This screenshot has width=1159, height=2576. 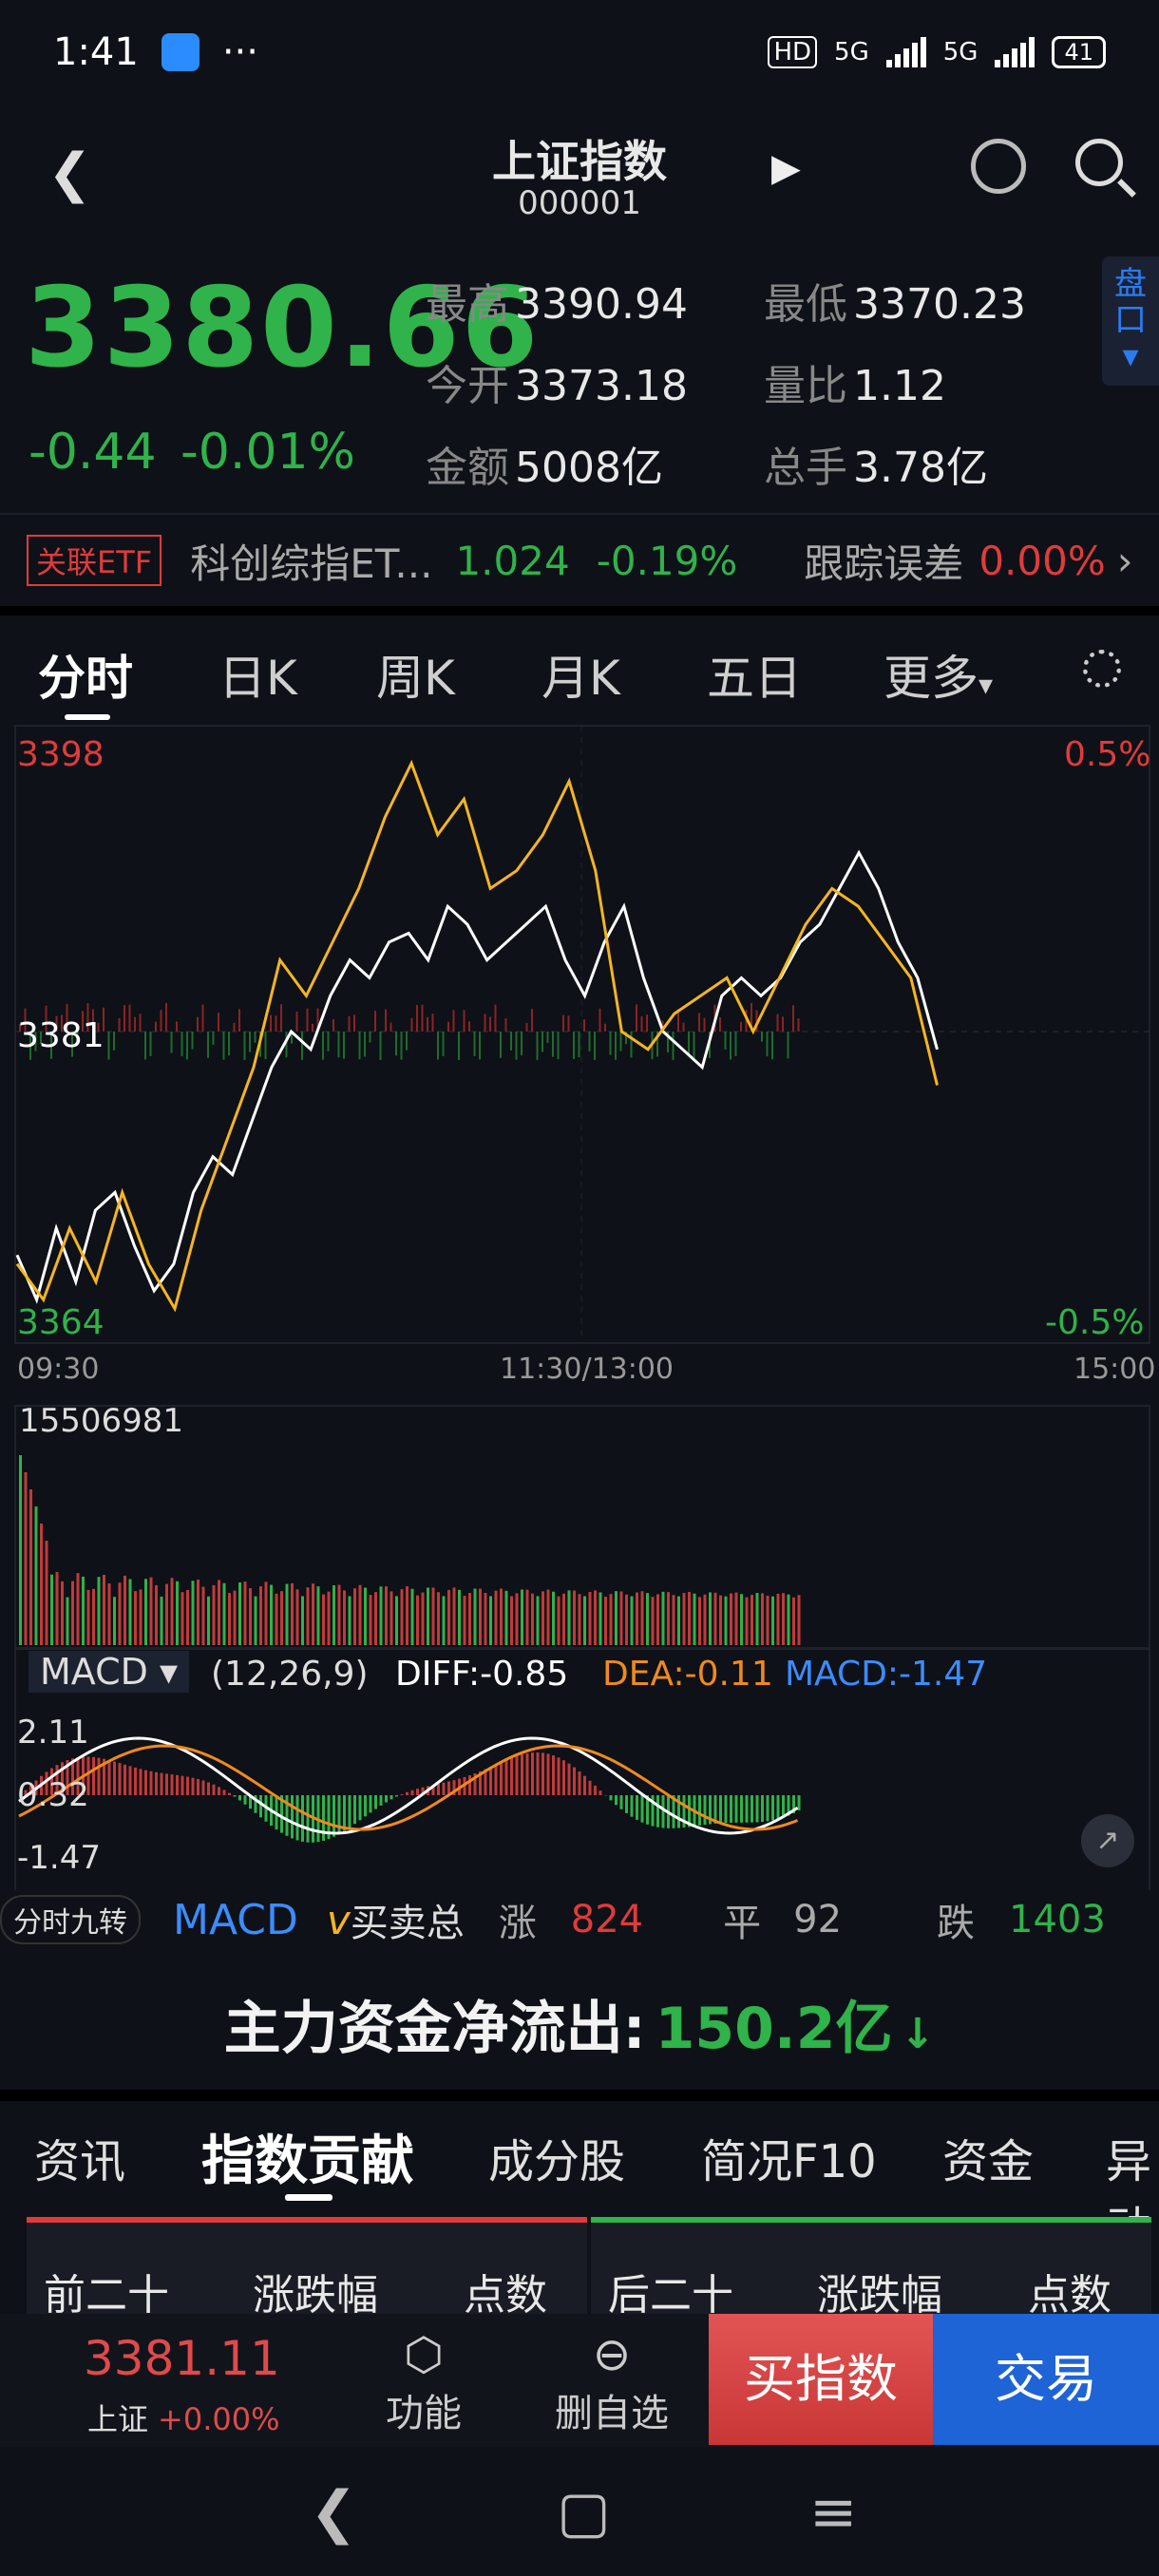 I want to click on main-fund-flow: 主力资金净流出: 150.2亿 ↓, so click(x=579, y=2029).